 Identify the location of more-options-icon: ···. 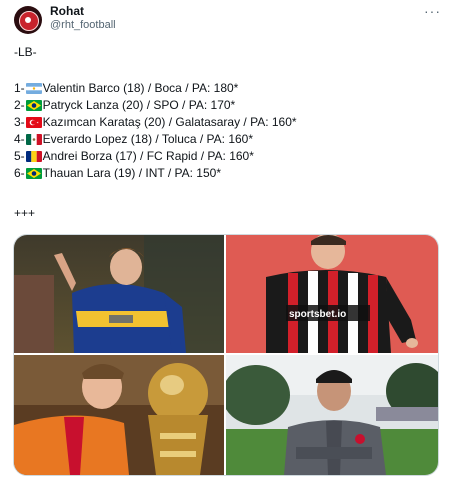
(432, 11).